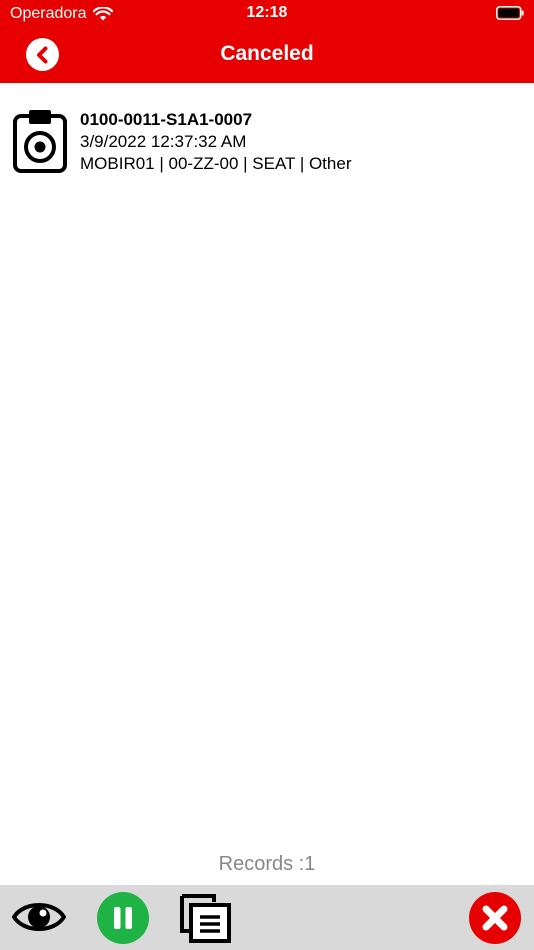 This screenshot has height=950, width=534. I want to click on cancel-button, so click(495, 918).